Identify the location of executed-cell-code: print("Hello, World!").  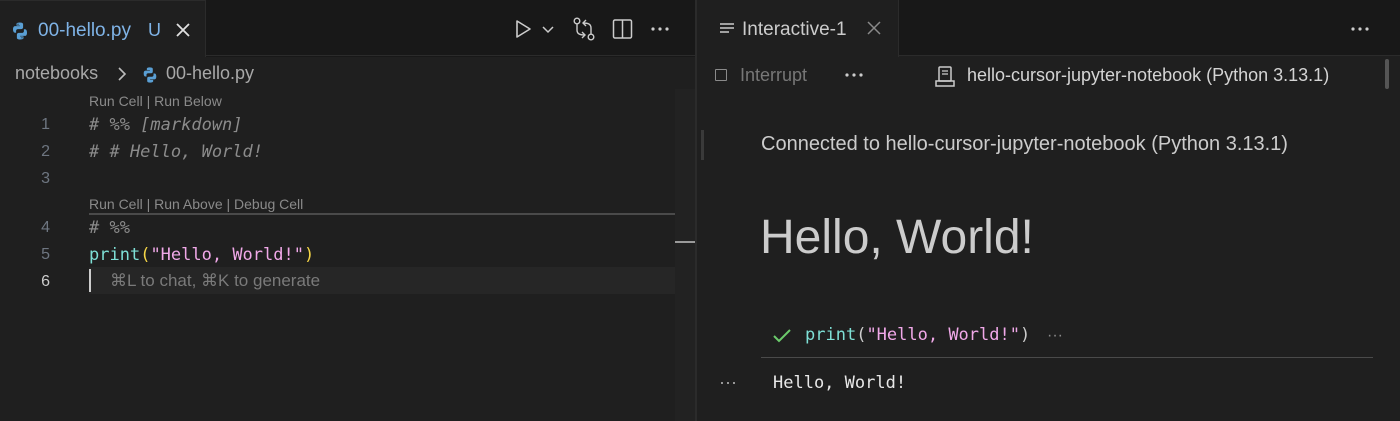
(917, 335).